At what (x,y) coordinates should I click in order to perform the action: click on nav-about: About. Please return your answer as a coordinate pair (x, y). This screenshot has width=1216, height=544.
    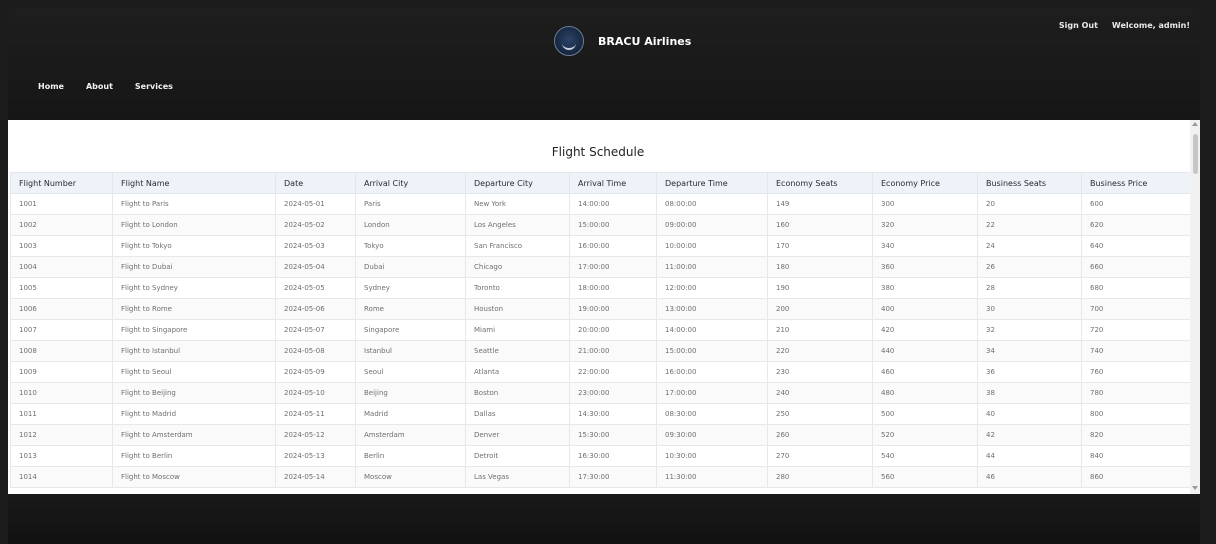
    Looking at the image, I should click on (99, 86).